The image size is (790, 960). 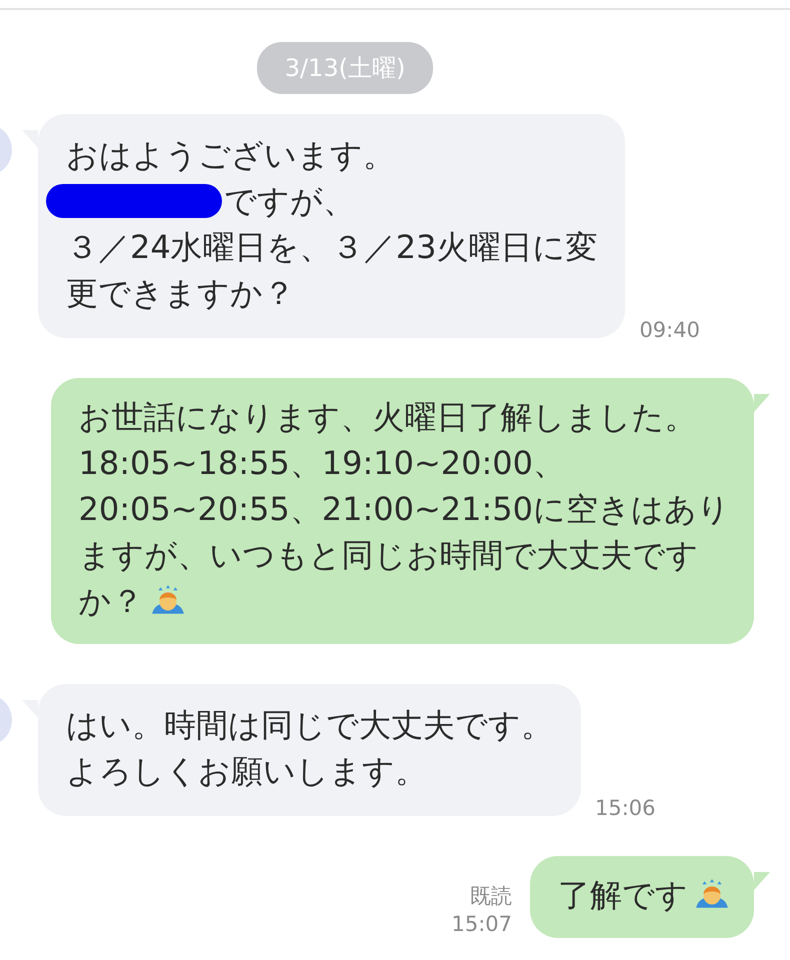 What do you see at coordinates (309, 725) in the screenshot?
I see `message-text: はい。時間は同じで大丈夫です。` at bounding box center [309, 725].